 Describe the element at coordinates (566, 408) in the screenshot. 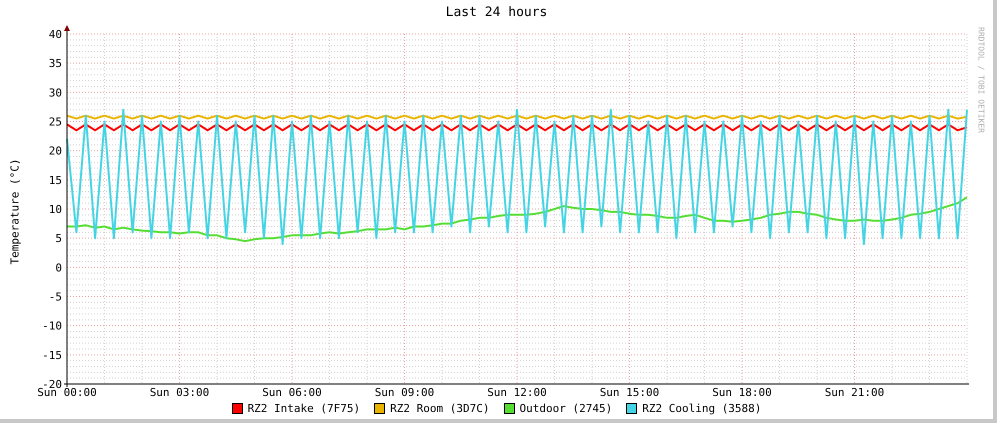

I see `legend-label: Outdoor (2745)` at that location.